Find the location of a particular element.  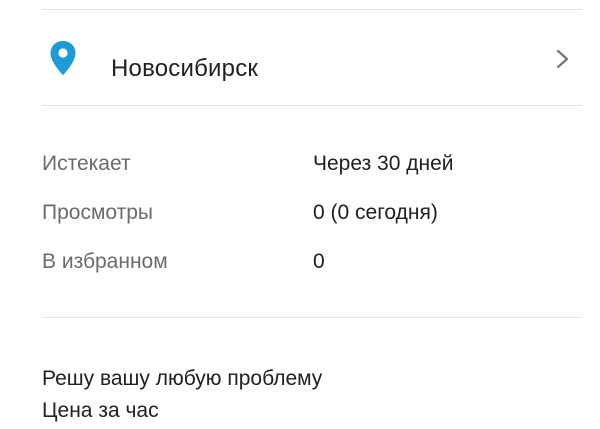

stat-value-expires: Через 30 дней is located at coordinates (383, 163).